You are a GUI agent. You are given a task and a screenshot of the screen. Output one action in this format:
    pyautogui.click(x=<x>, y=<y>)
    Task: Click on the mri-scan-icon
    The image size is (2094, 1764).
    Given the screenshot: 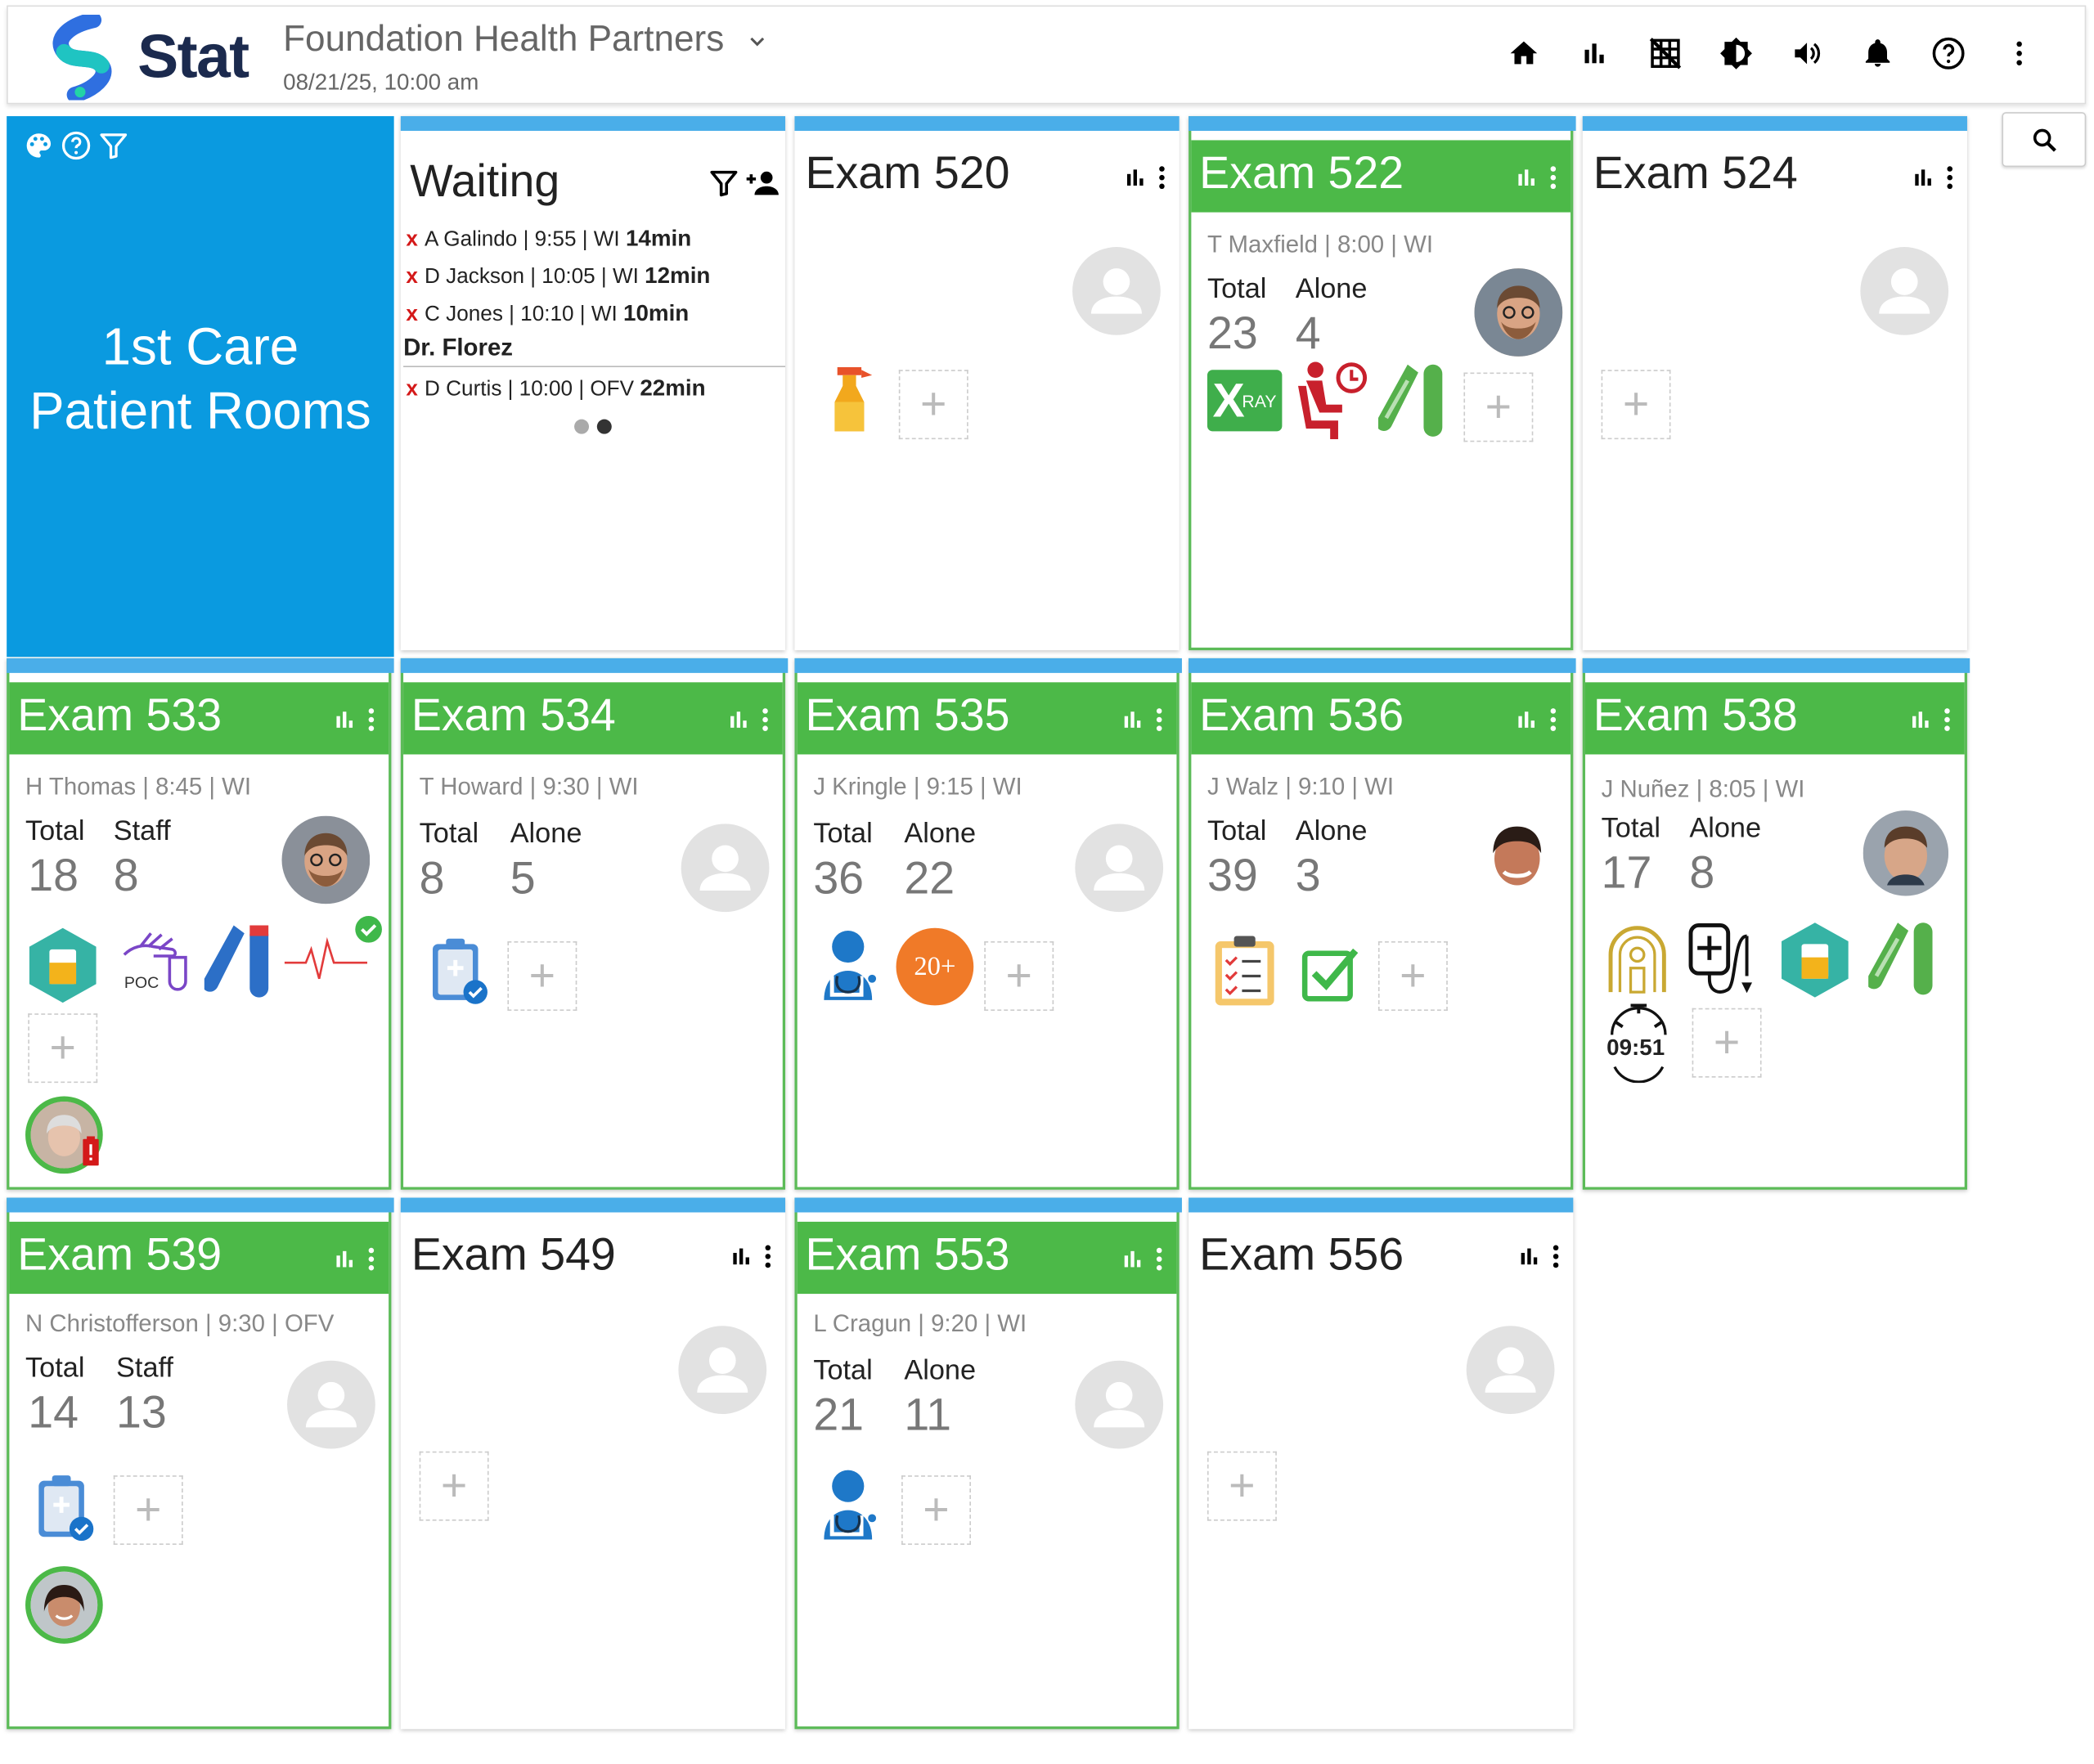 What is the action you would take?
    pyautogui.click(x=1638, y=956)
    